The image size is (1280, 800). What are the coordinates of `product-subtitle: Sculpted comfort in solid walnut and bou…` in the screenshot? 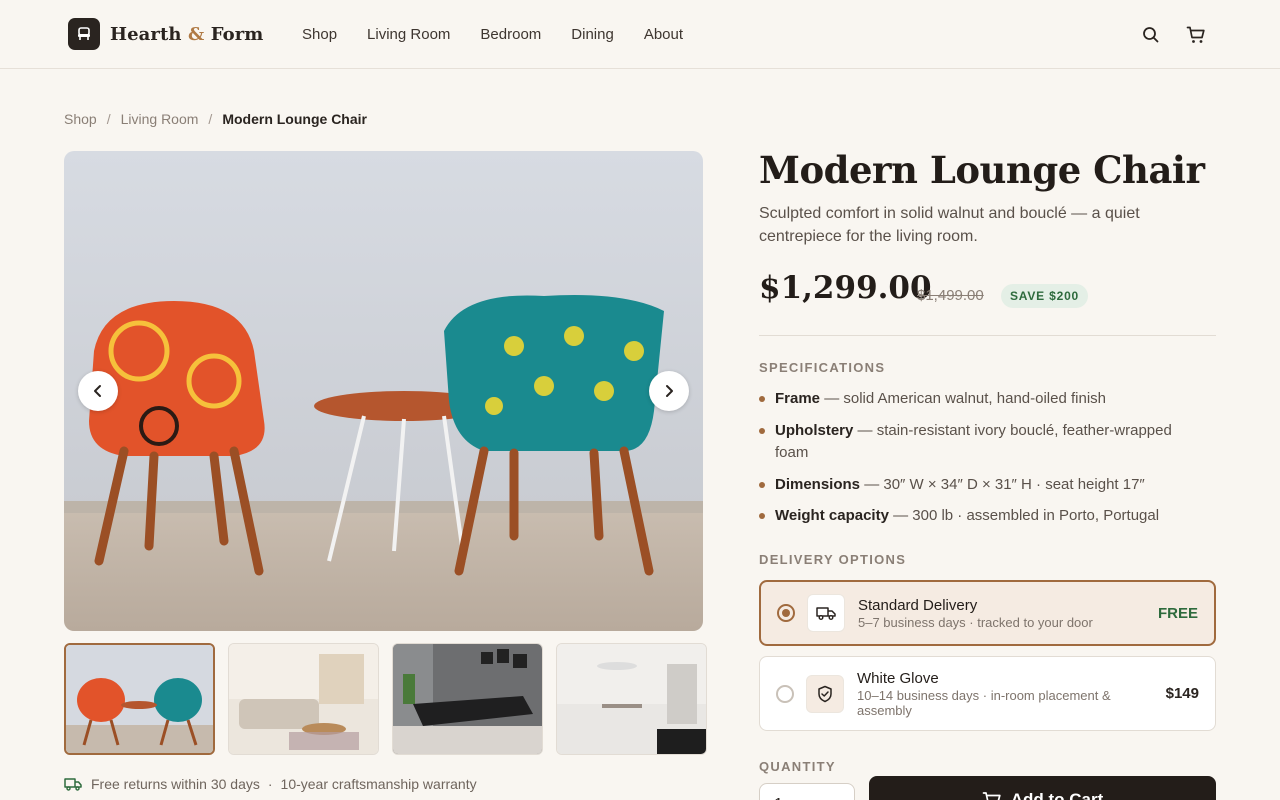 It's located at (949, 225).